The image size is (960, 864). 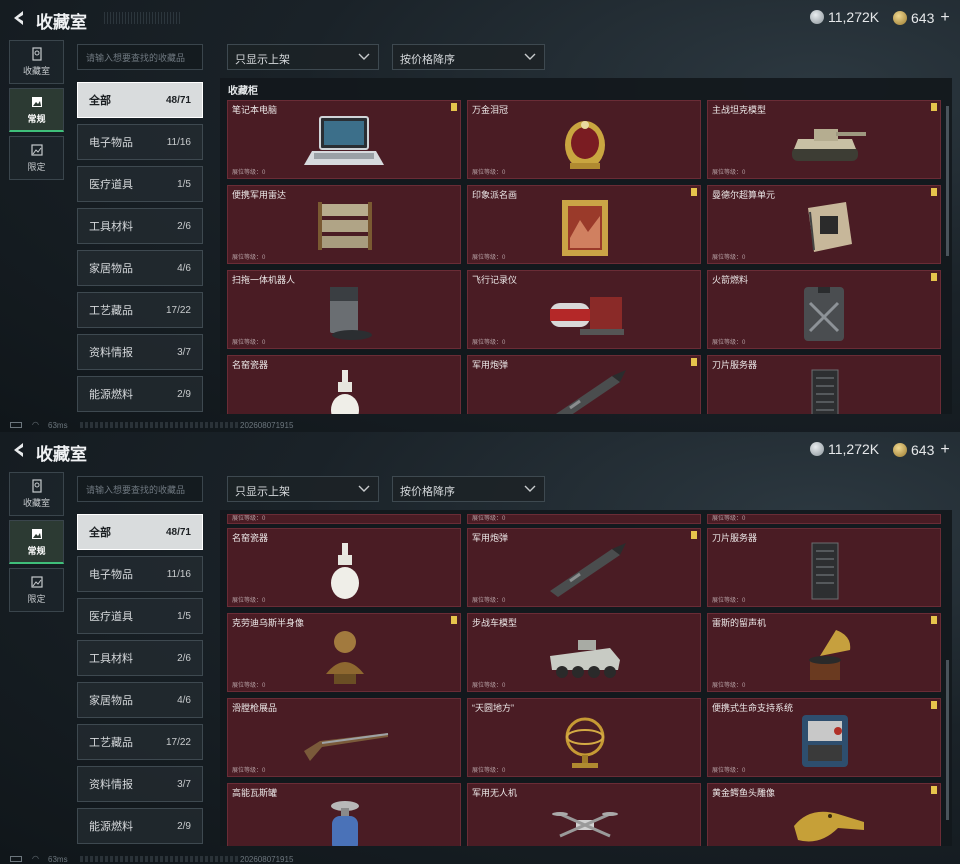 I want to click on collection-item-card: “天圆地方” 展位等级：0, so click(x=584, y=737).